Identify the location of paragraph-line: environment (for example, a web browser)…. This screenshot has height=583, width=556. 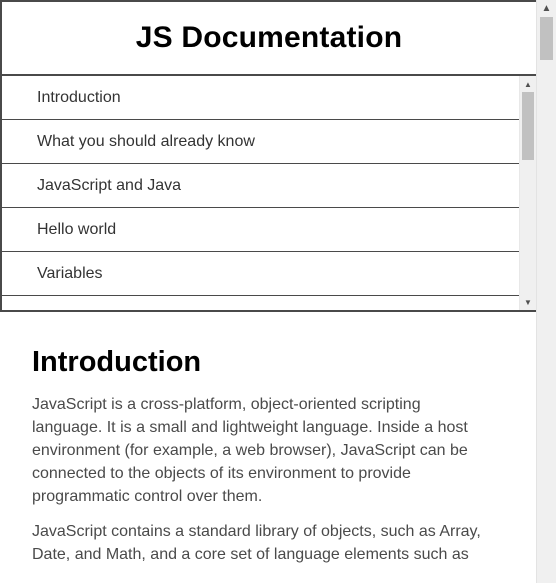
(250, 450).